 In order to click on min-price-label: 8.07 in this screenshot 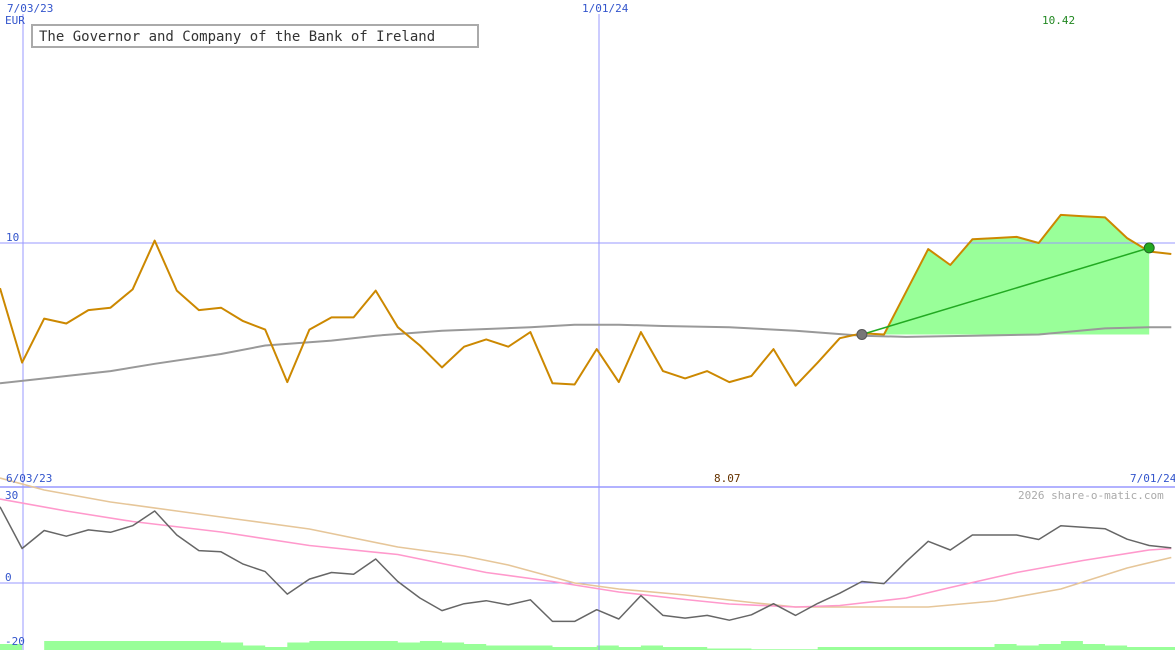, I will do `click(727, 478)`.